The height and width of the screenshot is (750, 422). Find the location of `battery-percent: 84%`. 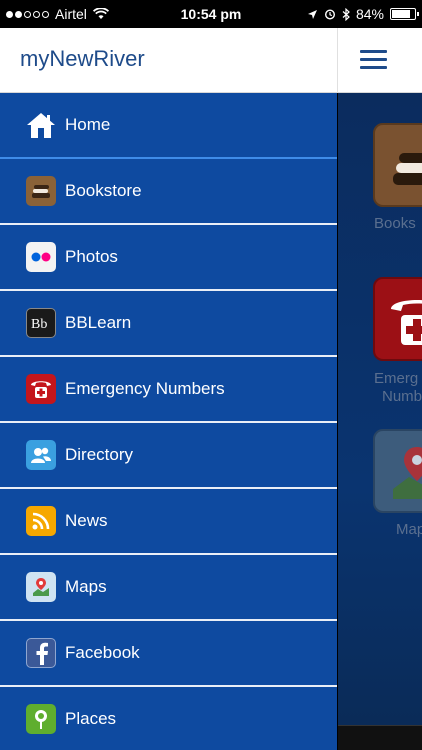

battery-percent: 84% is located at coordinates (369, 14).